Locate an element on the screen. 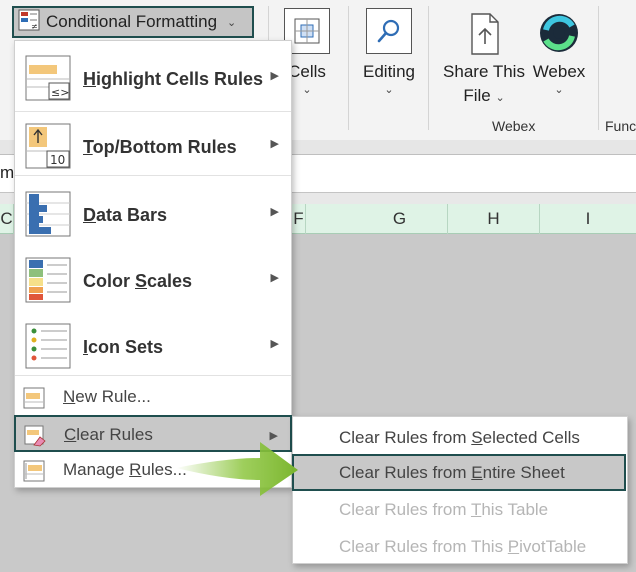  menu-item-highlight-cells-rules: ≤> Highlight Cells Rules ▶ is located at coordinates (153, 78).